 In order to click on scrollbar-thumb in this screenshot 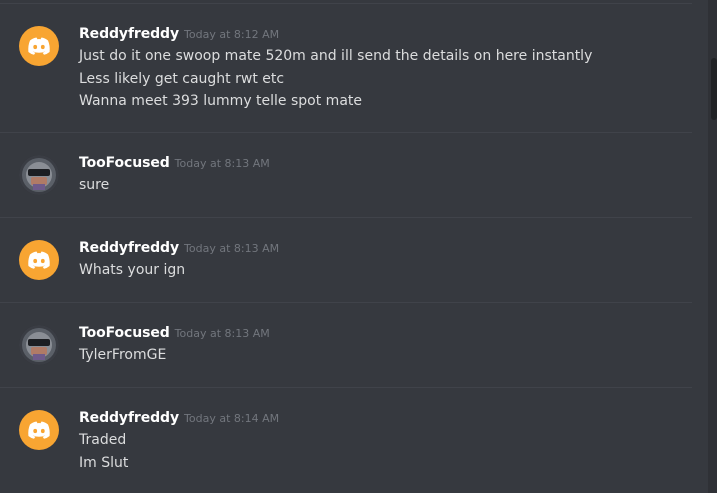, I will do `click(714, 89)`.